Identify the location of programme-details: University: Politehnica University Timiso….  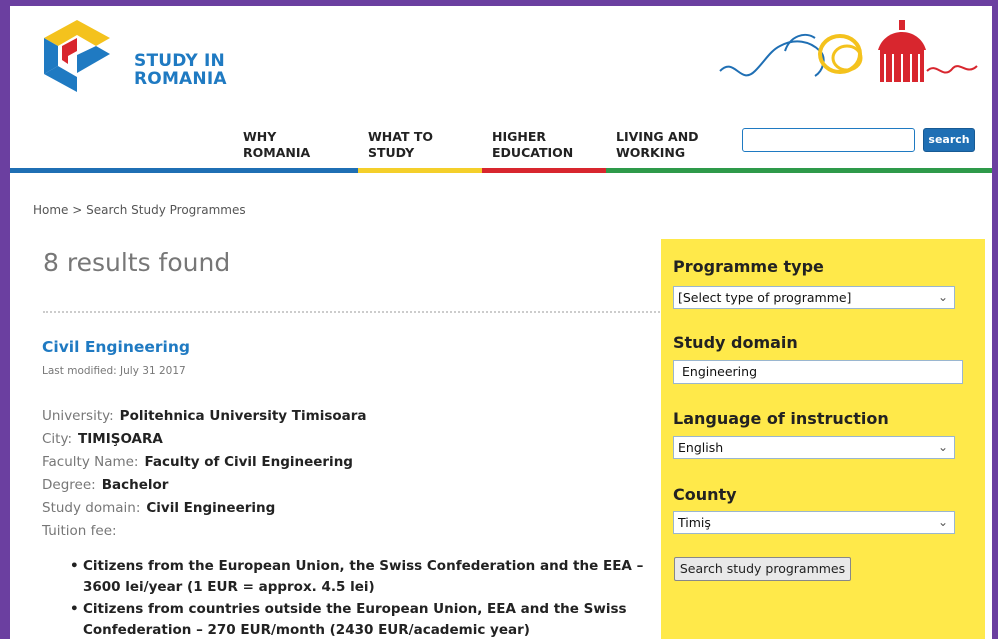
(204, 474).